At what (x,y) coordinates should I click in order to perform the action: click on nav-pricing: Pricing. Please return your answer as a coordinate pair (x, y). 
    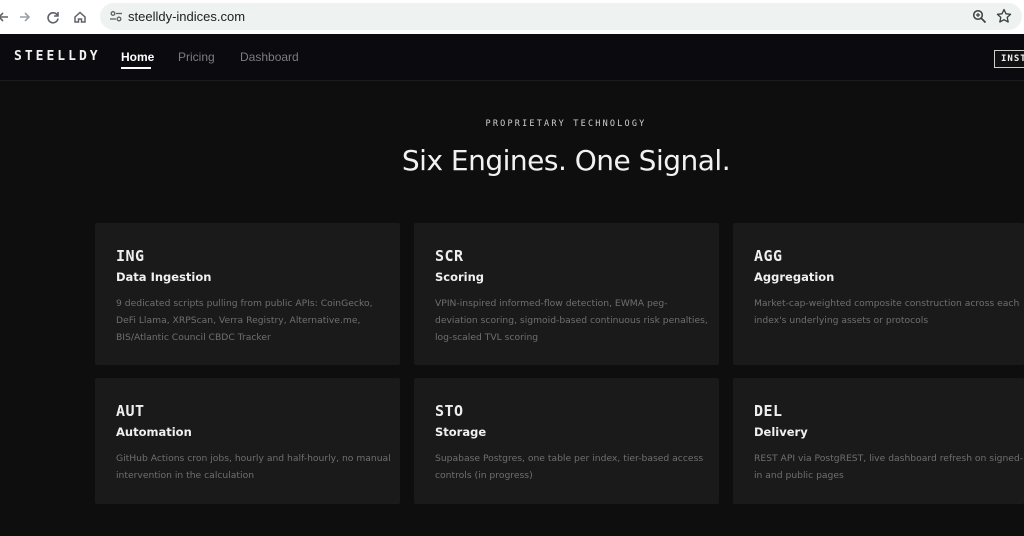
    Looking at the image, I should click on (196, 57).